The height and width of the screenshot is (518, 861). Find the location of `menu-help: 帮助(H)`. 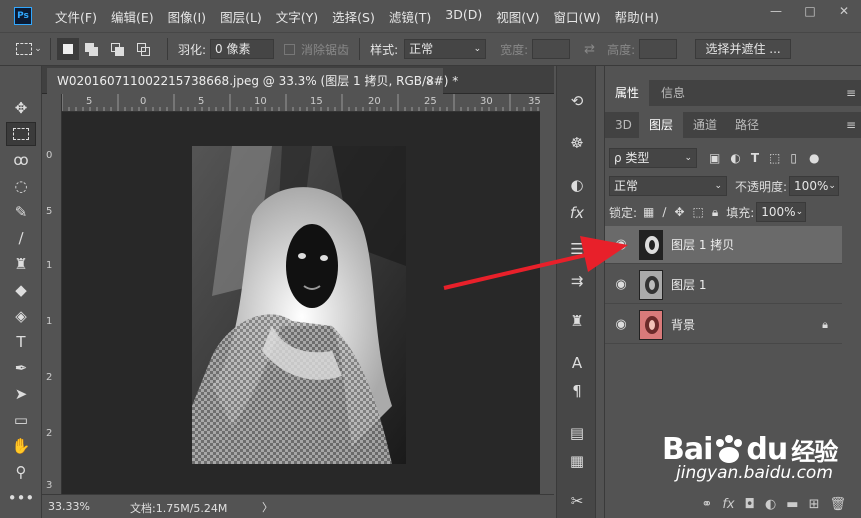

menu-help: 帮助(H) is located at coordinates (637, 16).